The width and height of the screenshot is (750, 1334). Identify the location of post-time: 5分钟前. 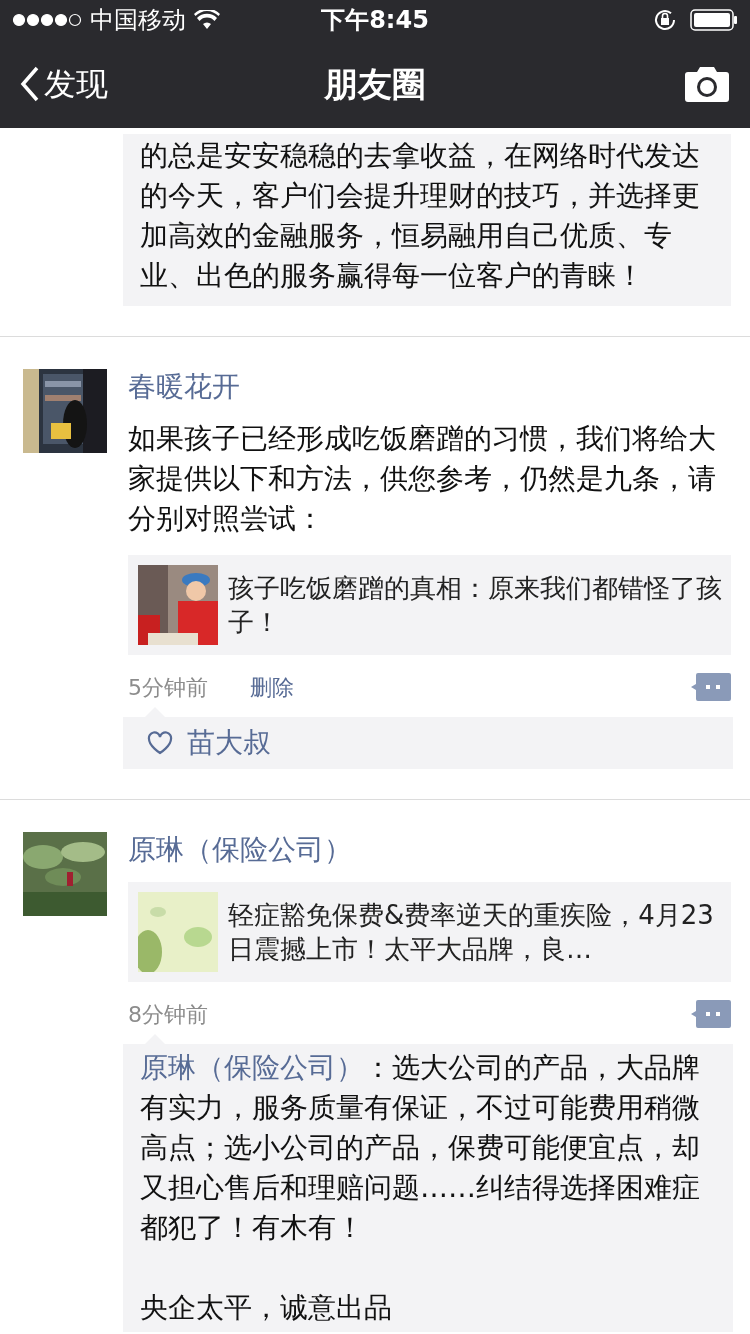
(168, 687).